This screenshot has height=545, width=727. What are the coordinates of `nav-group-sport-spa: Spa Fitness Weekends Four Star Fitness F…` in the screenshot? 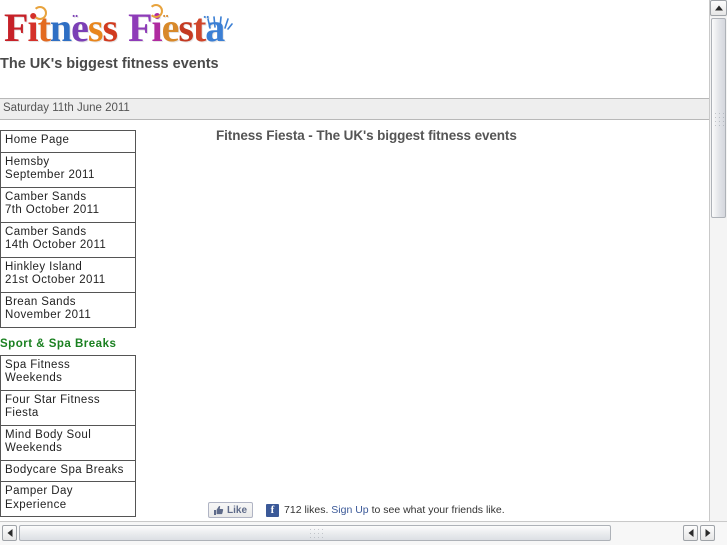 It's located at (68, 435).